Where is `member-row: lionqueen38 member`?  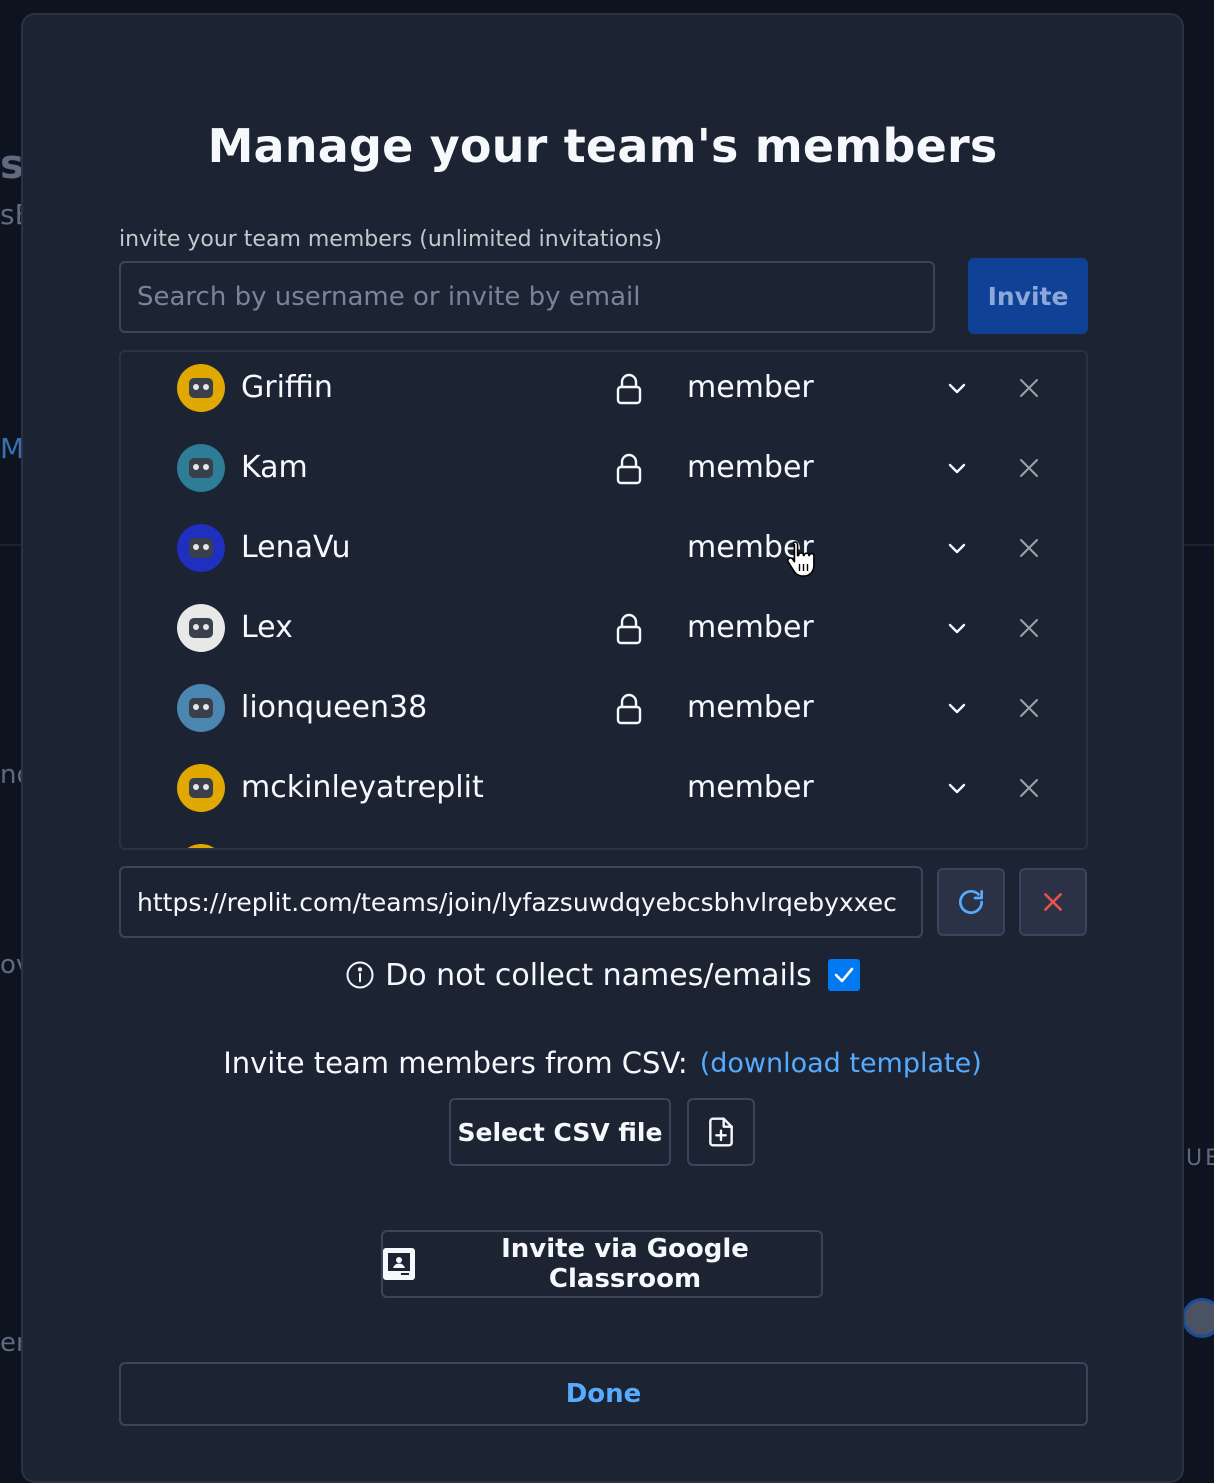 member-row: lionqueen38 member is located at coordinates (603, 708).